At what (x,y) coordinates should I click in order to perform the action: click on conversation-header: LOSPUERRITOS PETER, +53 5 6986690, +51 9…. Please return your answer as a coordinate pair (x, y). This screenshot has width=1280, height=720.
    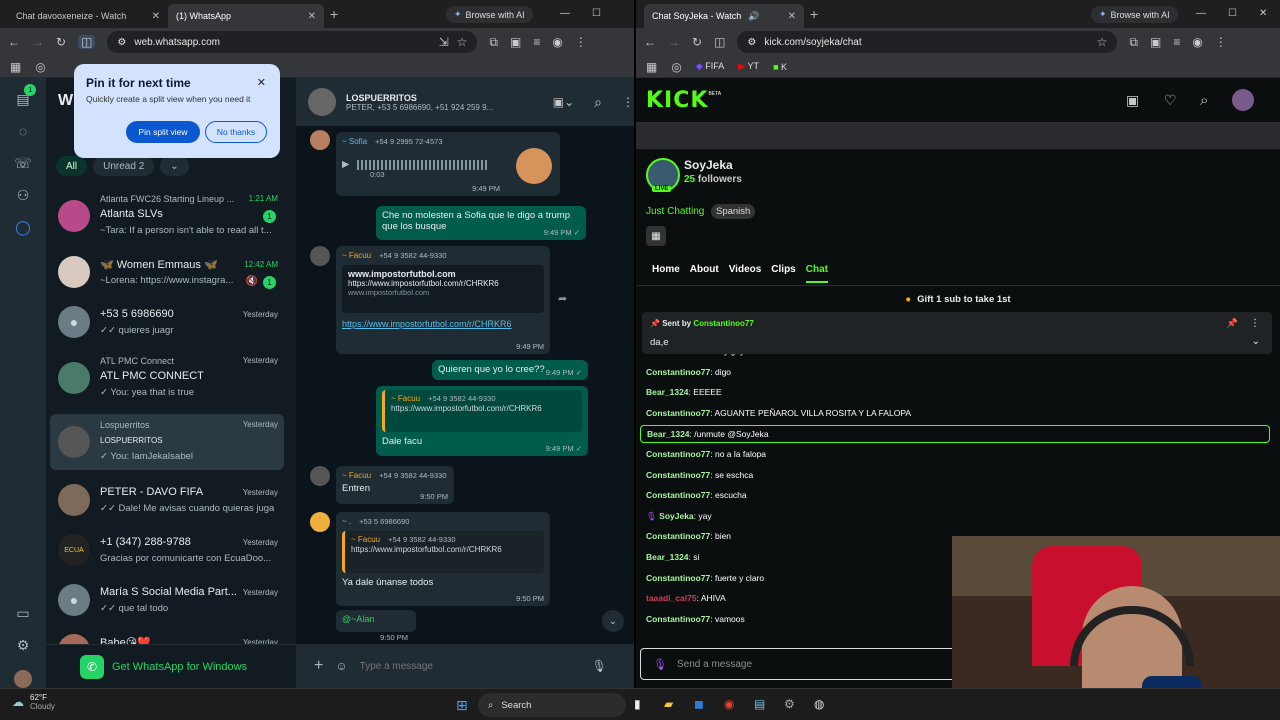
    Looking at the image, I should click on (465, 102).